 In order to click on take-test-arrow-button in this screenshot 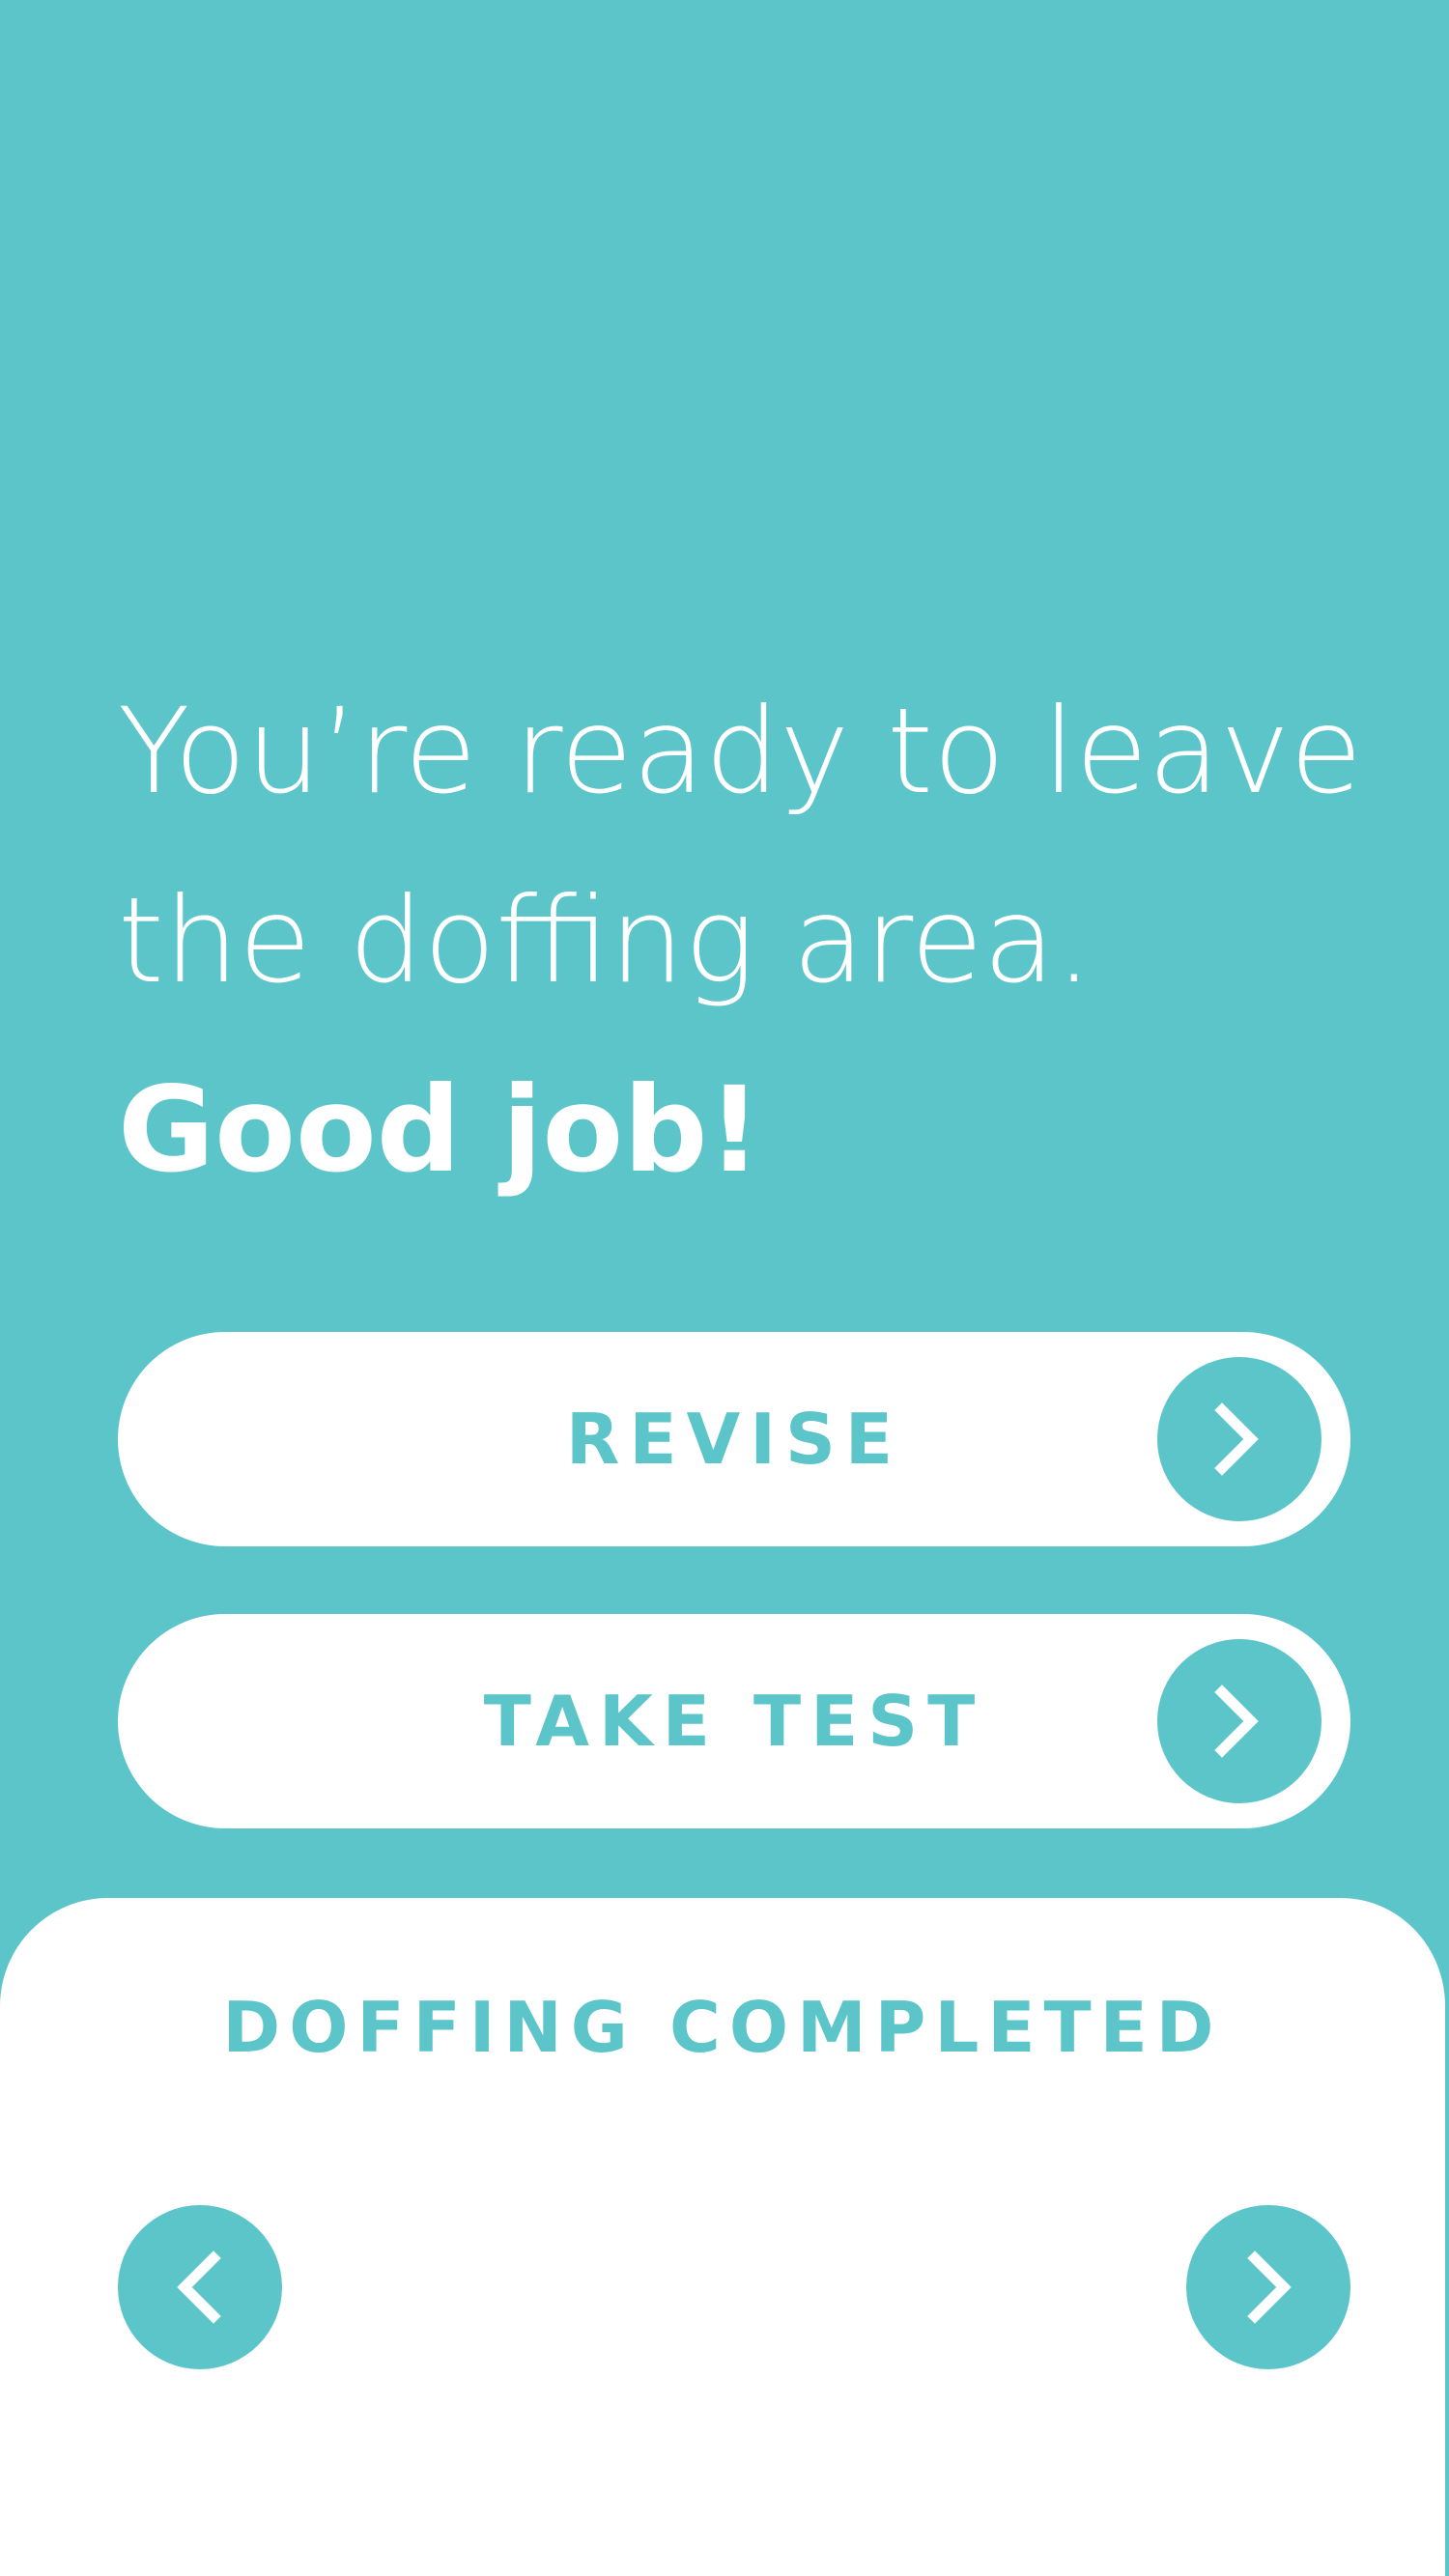, I will do `click(1239, 1721)`.